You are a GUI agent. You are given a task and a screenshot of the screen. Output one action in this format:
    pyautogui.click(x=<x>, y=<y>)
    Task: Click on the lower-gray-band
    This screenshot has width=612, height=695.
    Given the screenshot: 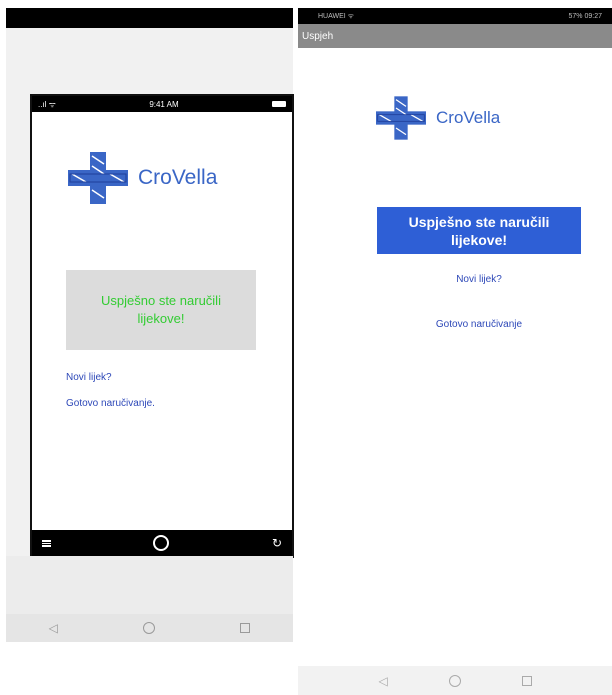 What is the action you would take?
    pyautogui.click(x=149, y=585)
    